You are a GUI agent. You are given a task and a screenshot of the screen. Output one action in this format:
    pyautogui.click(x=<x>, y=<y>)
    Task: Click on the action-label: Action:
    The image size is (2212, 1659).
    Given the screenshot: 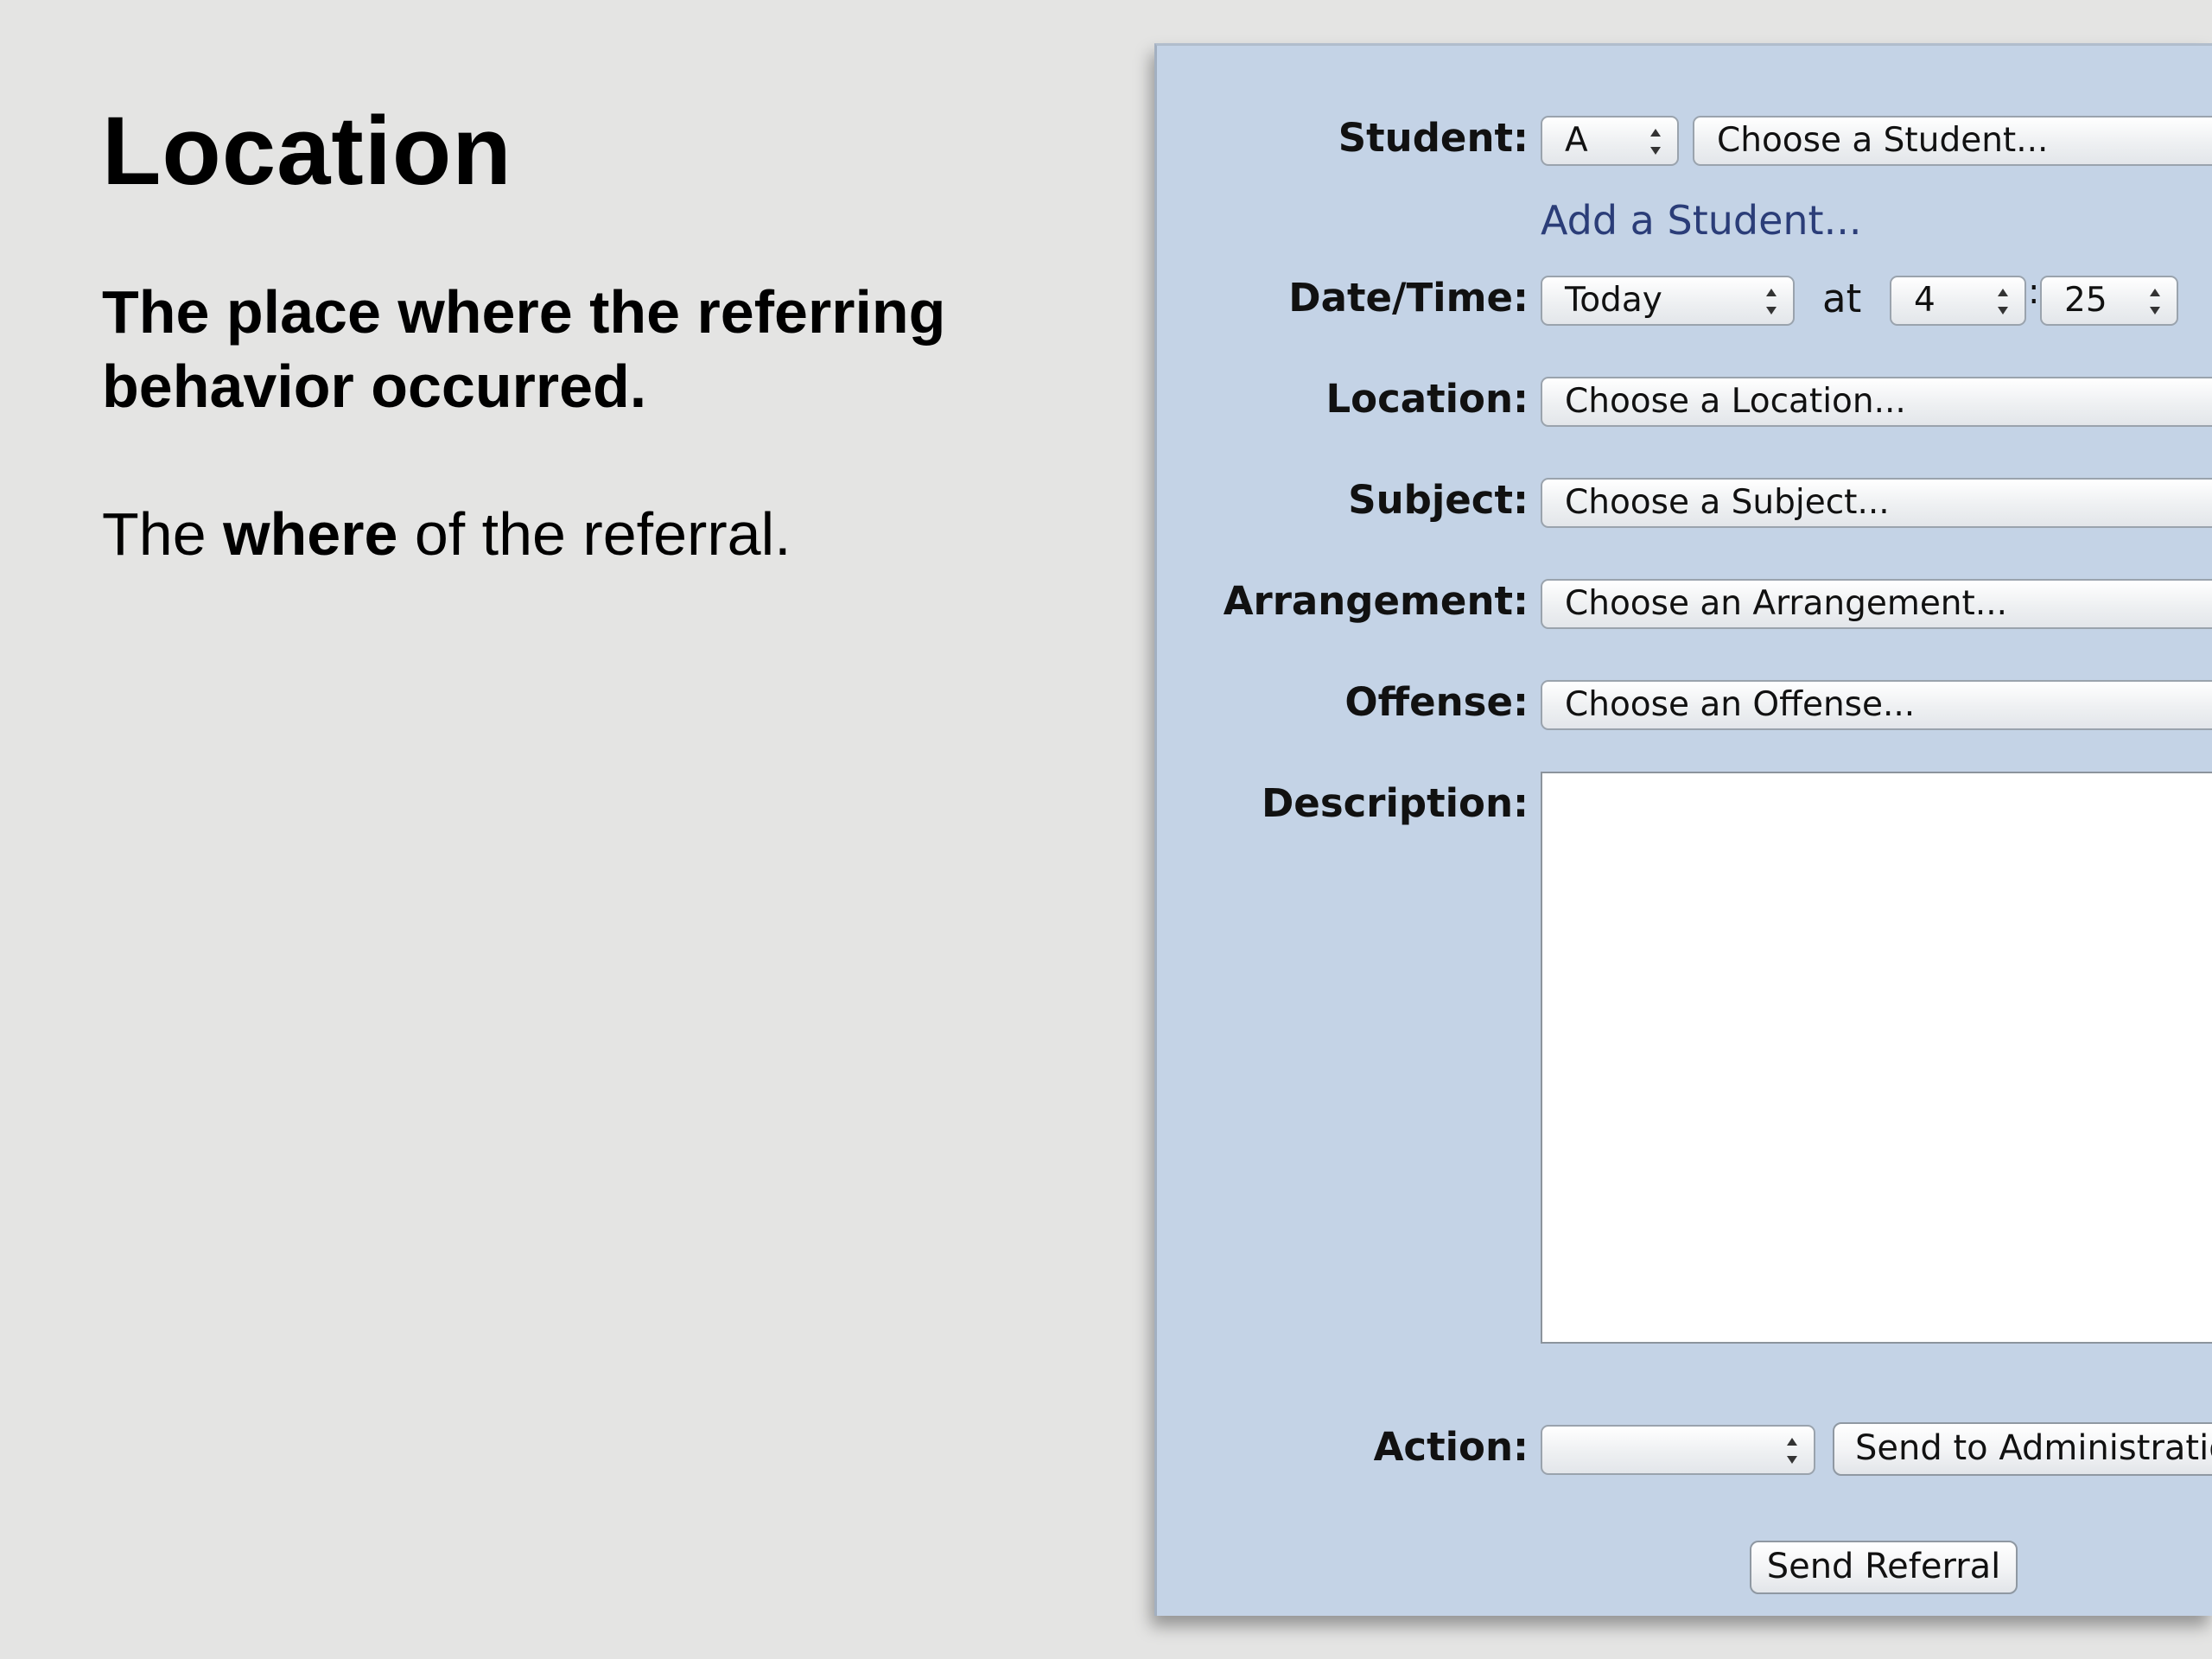 What is the action you would take?
    pyautogui.click(x=1451, y=1447)
    